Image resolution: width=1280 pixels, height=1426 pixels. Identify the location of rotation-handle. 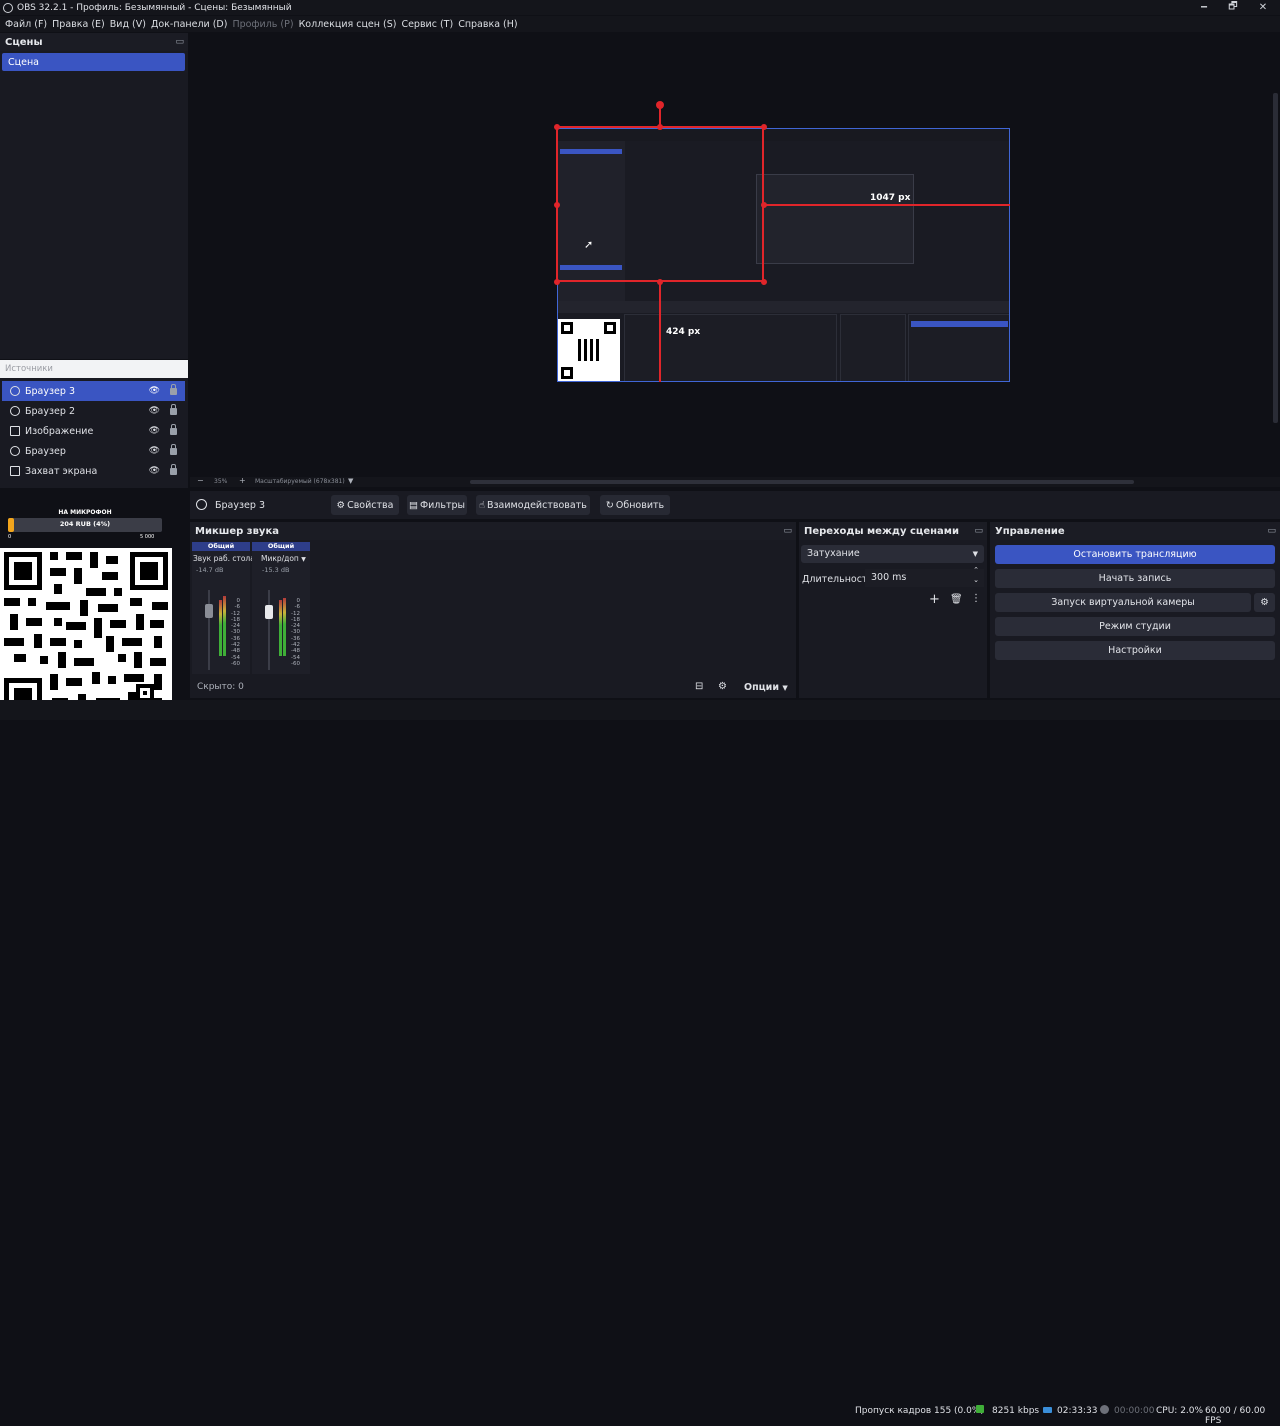
(660, 105).